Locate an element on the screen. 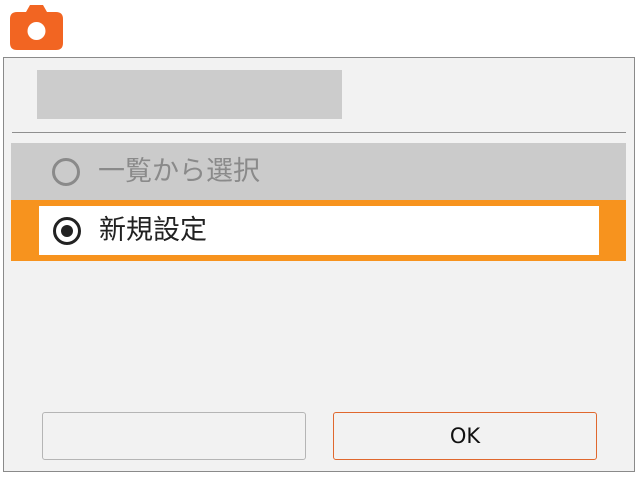  option-new-setting-highlight: 新規設定 is located at coordinates (318, 230).